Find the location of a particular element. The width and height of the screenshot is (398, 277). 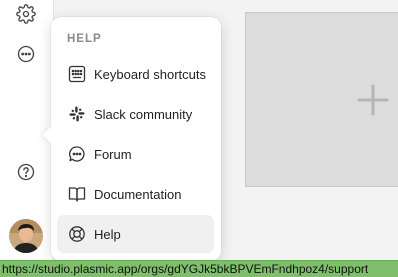

menu-item-slack-community: Slack community is located at coordinates (135, 114).